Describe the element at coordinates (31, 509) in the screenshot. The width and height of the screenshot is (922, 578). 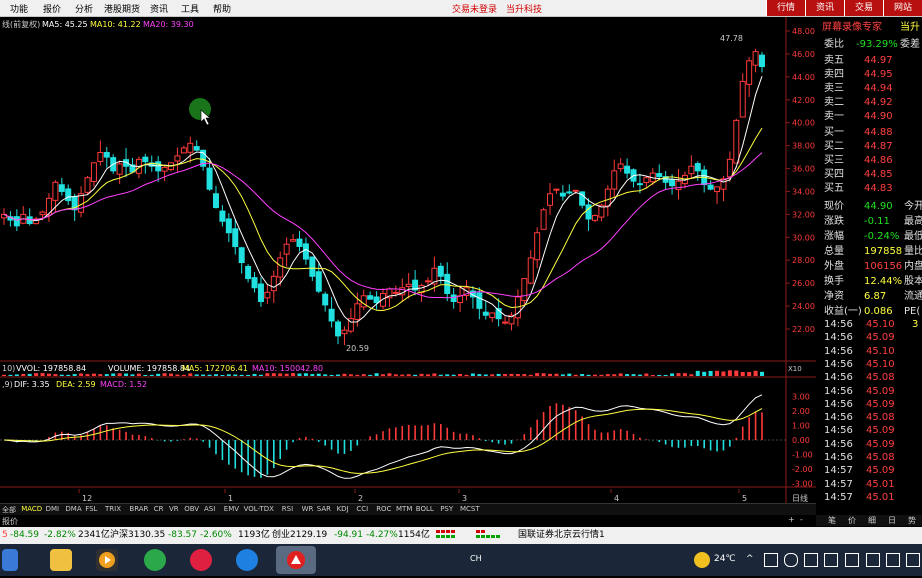
I see `indicator-tab-macd: MACD` at that location.